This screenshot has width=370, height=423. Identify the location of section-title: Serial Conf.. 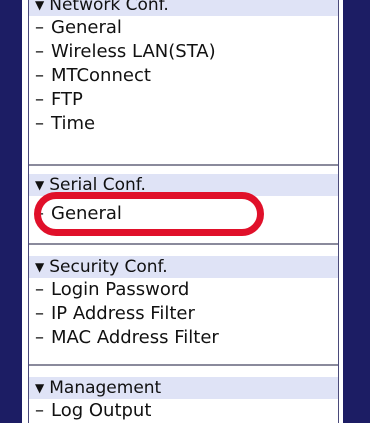
(97, 185).